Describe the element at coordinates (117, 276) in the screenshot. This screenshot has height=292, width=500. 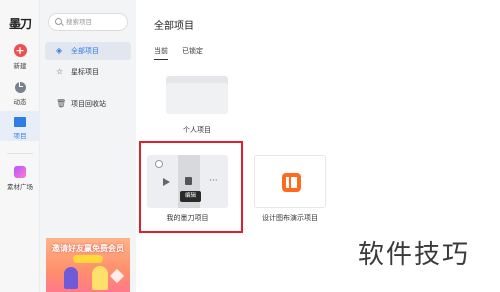
I see `sparkle-icon` at that location.